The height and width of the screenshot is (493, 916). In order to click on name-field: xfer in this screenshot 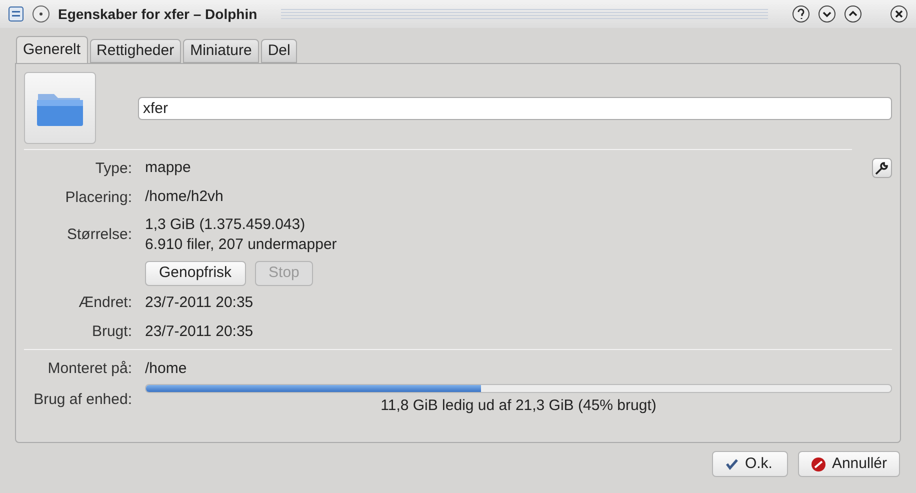, I will do `click(515, 108)`.